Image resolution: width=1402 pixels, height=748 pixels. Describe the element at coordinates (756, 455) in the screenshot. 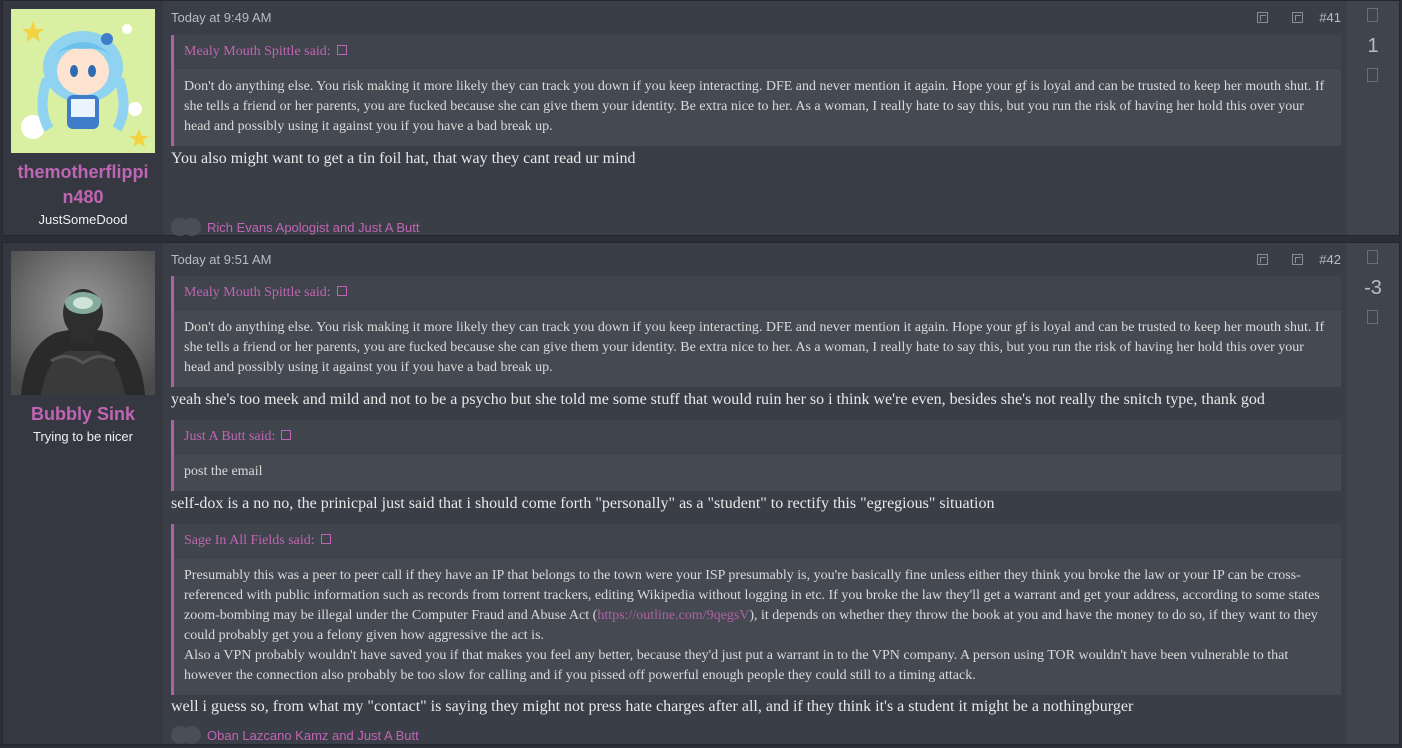

I see `quote-block: Just A Butt said: post the email` at that location.